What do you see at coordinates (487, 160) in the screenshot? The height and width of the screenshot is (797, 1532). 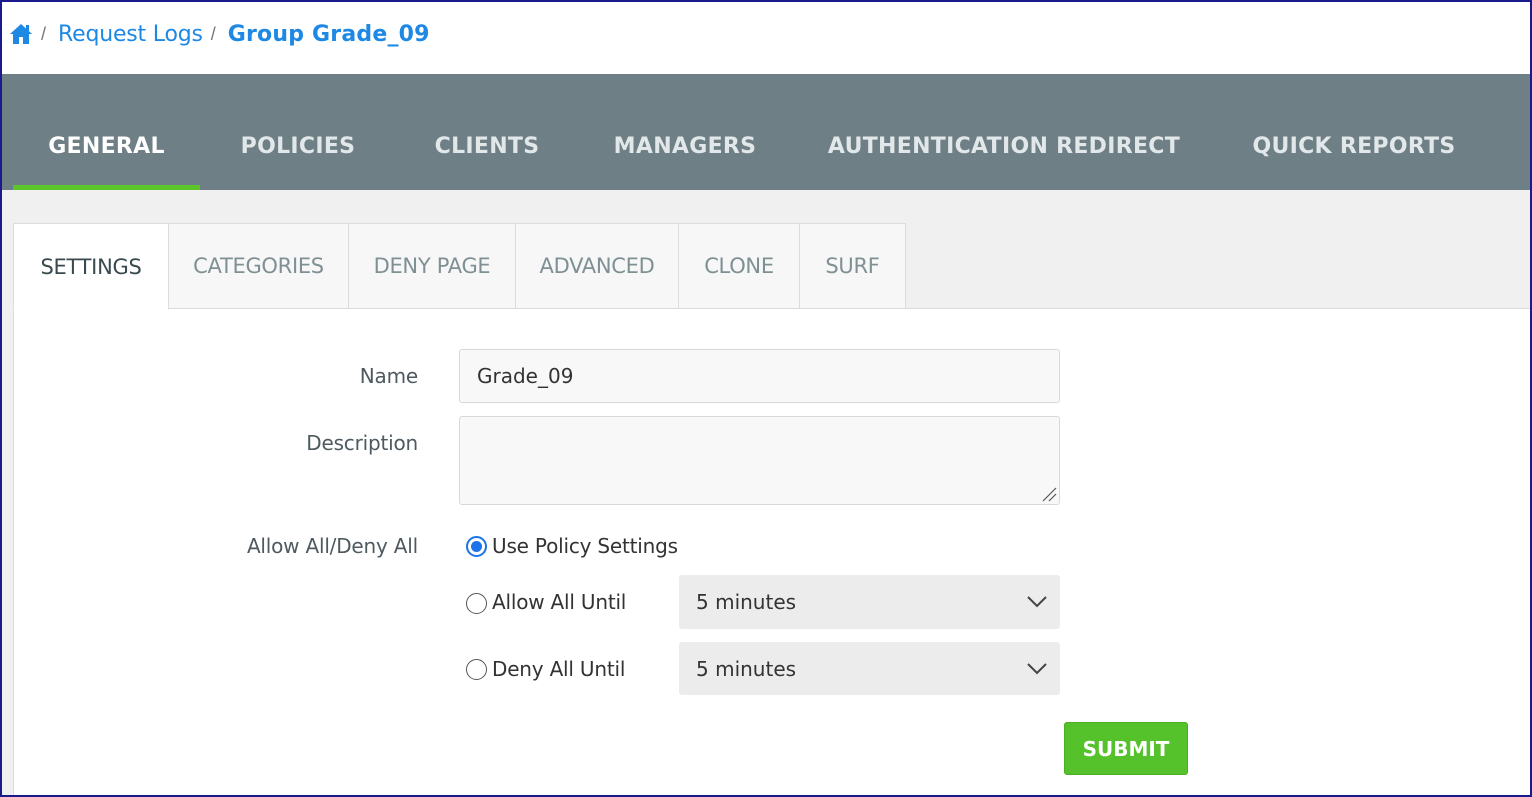 I see `tab-clients: CLIENTS` at bounding box center [487, 160].